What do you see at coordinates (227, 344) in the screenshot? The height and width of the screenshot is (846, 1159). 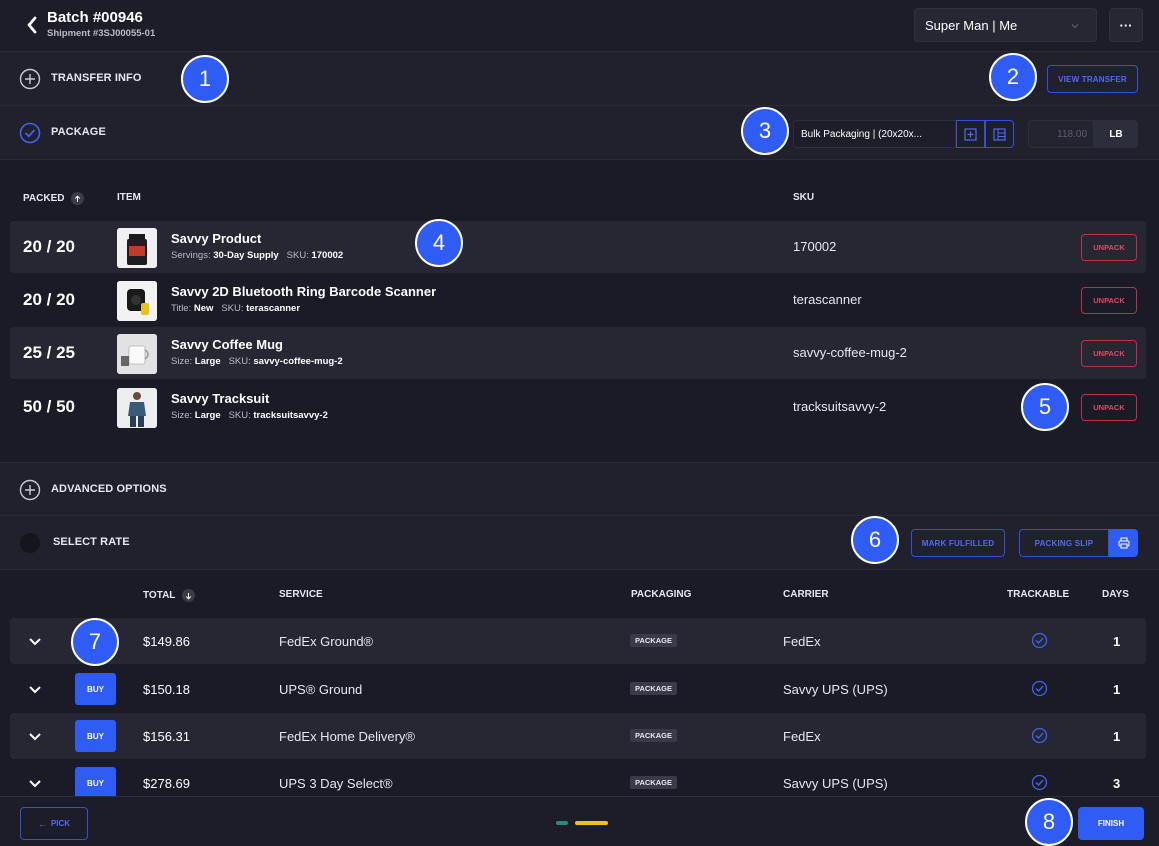 I see `item-name: Savvy Coffee Mug` at bounding box center [227, 344].